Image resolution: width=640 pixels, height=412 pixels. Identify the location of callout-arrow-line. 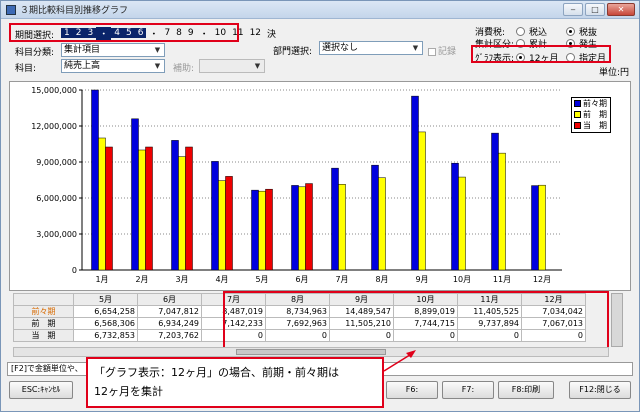
(398, 362).